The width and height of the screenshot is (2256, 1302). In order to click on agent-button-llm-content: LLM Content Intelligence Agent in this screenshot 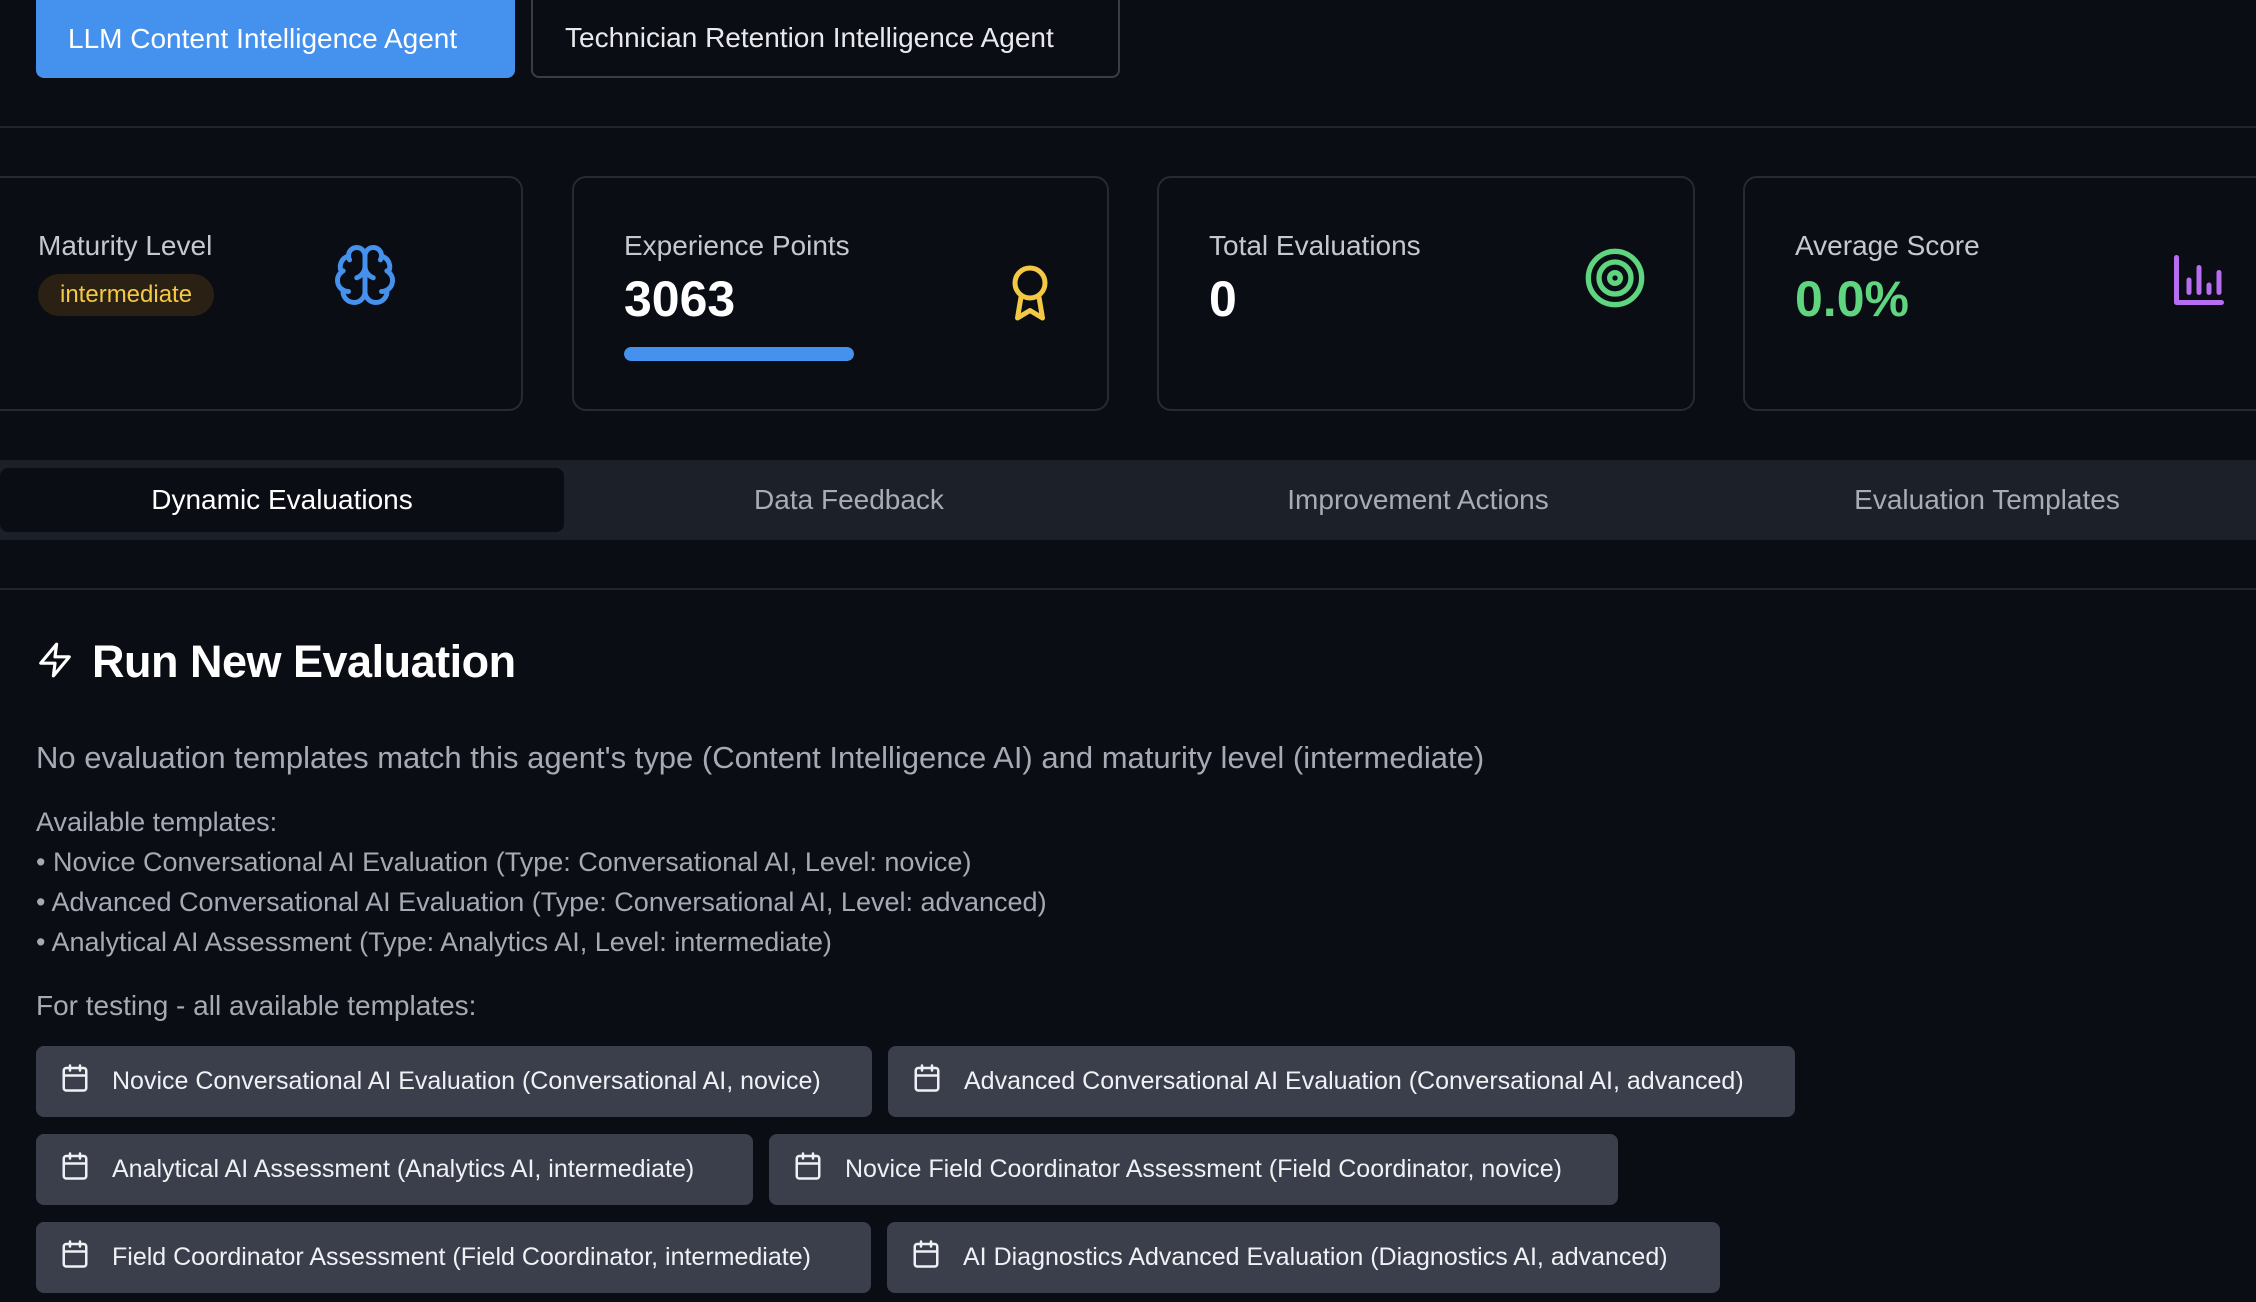, I will do `click(275, 39)`.